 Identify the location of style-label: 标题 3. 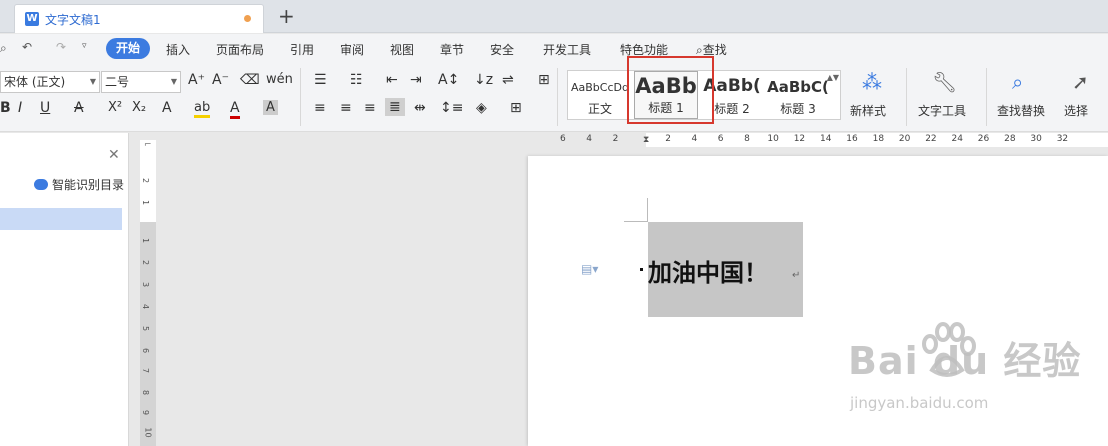
(798, 109).